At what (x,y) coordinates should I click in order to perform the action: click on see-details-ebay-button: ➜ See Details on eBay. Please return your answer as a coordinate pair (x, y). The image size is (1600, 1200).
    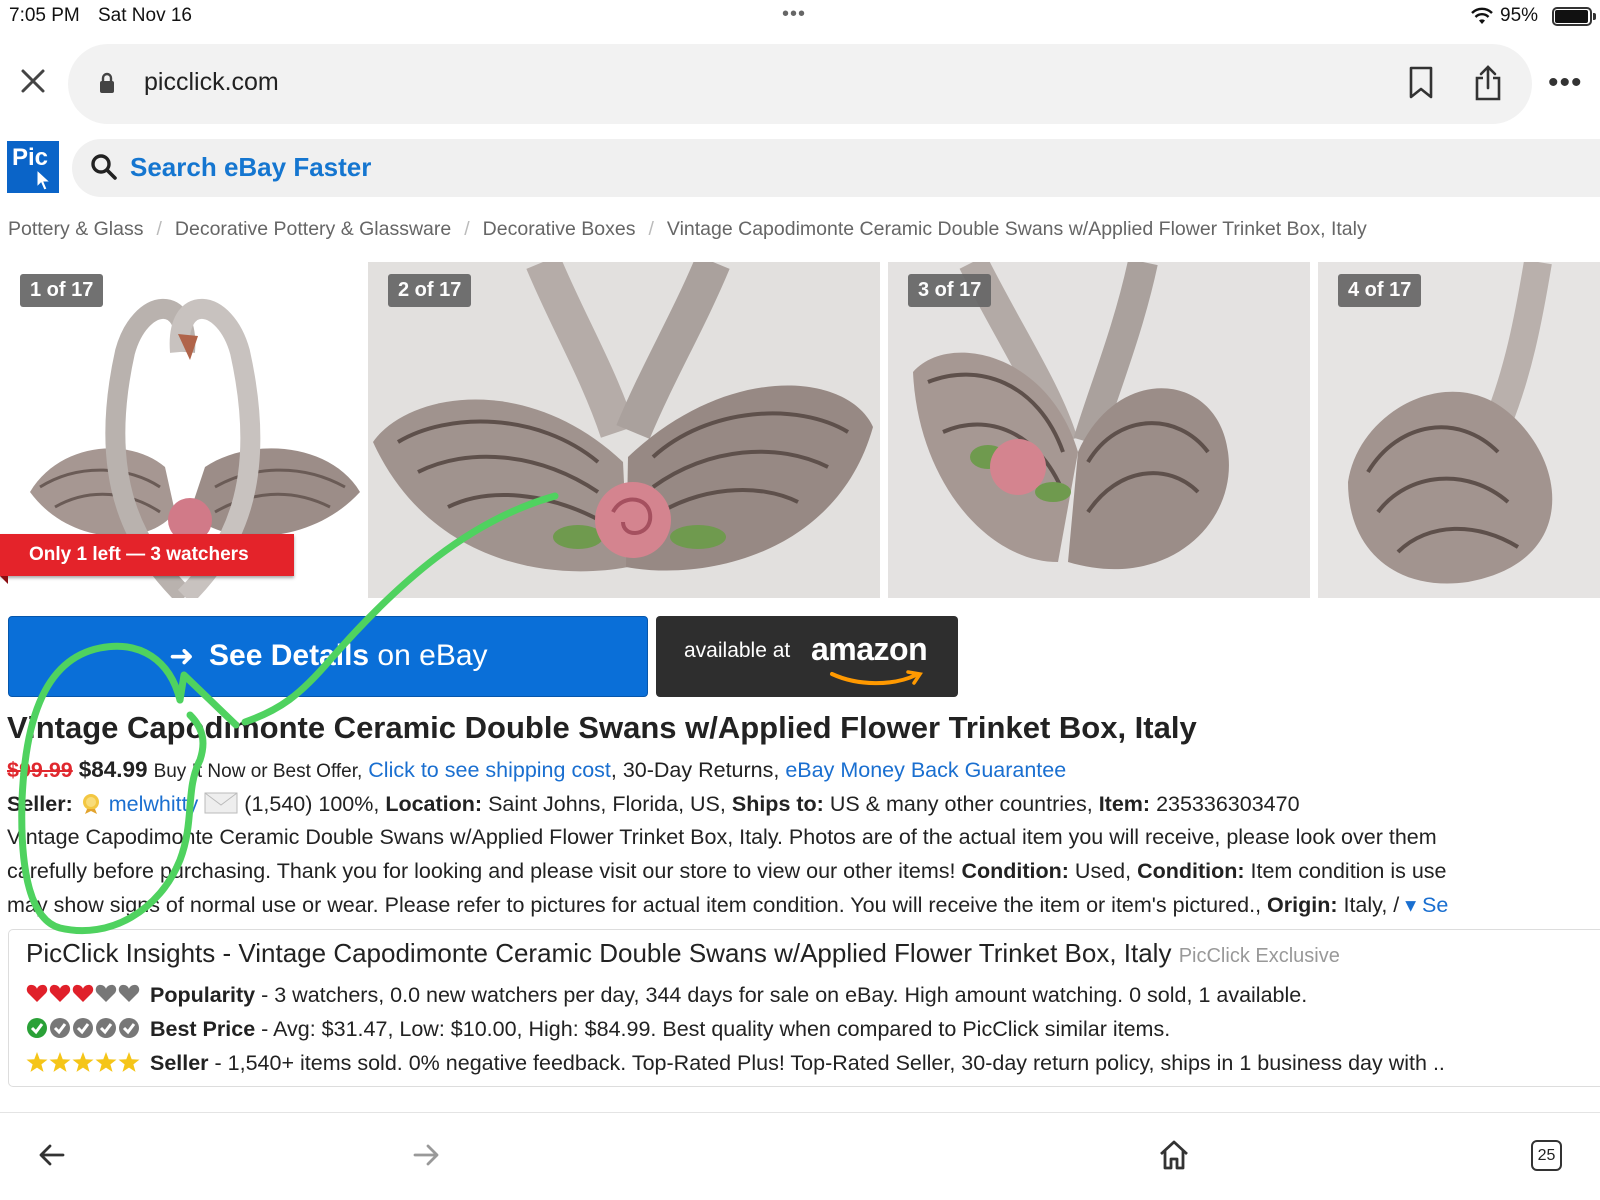
    Looking at the image, I should click on (328, 656).